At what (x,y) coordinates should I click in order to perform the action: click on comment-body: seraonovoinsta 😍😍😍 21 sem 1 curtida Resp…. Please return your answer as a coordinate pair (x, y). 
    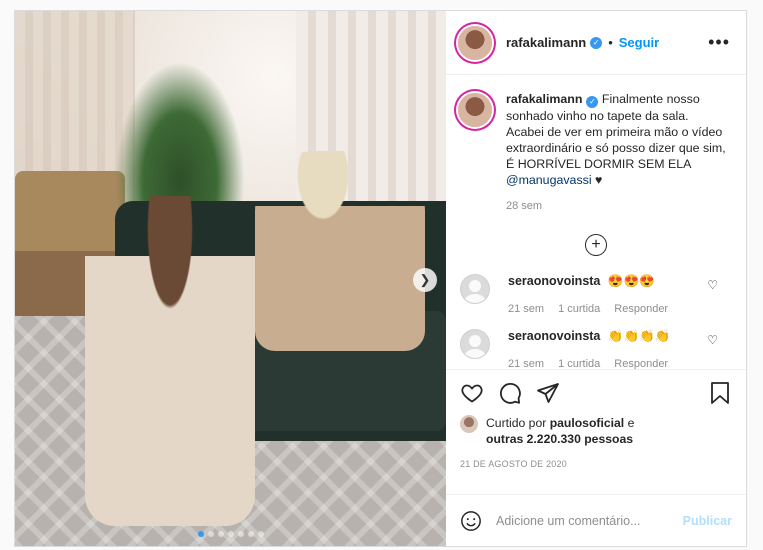
    Looking at the image, I should click on (588, 294).